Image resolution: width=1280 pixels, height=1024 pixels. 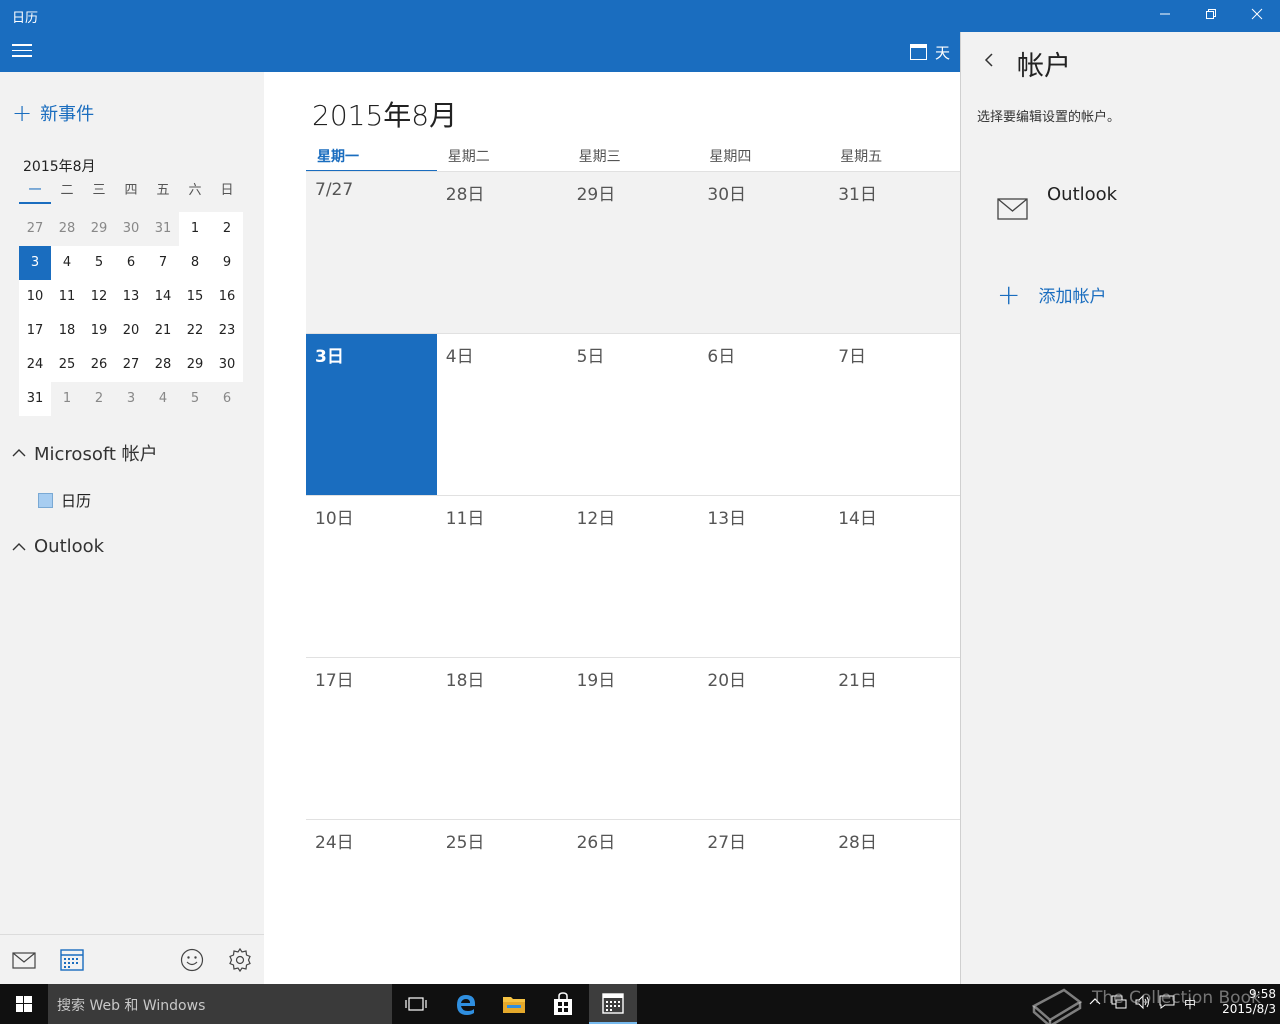 What do you see at coordinates (371, 414) in the screenshot?
I see `day-cell-today: 3日` at bounding box center [371, 414].